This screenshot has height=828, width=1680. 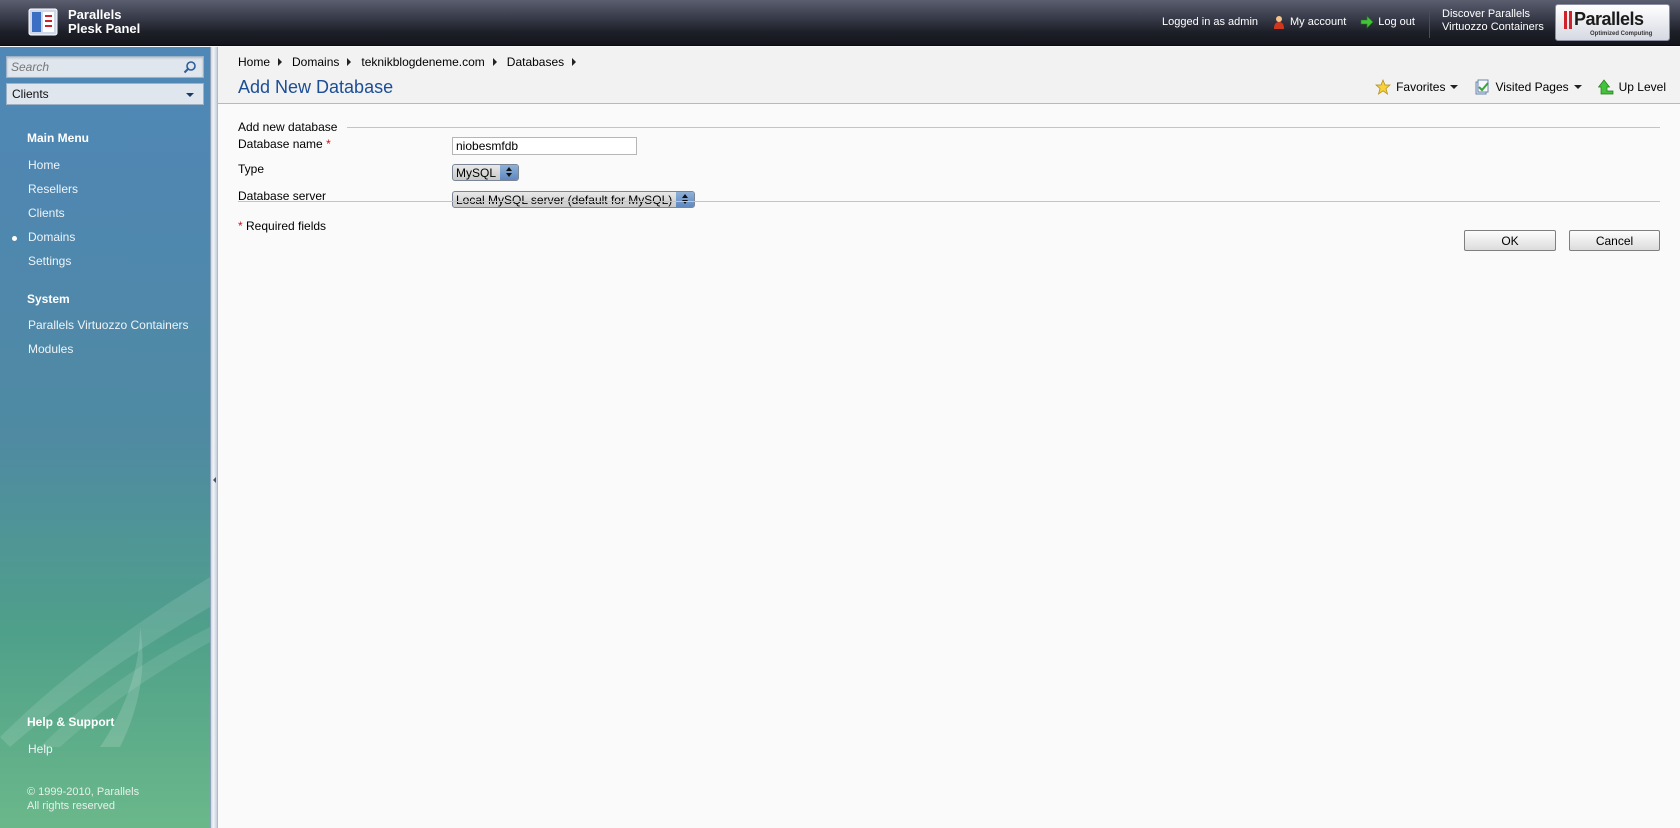 I want to click on ok-button: OK, so click(x=1510, y=240).